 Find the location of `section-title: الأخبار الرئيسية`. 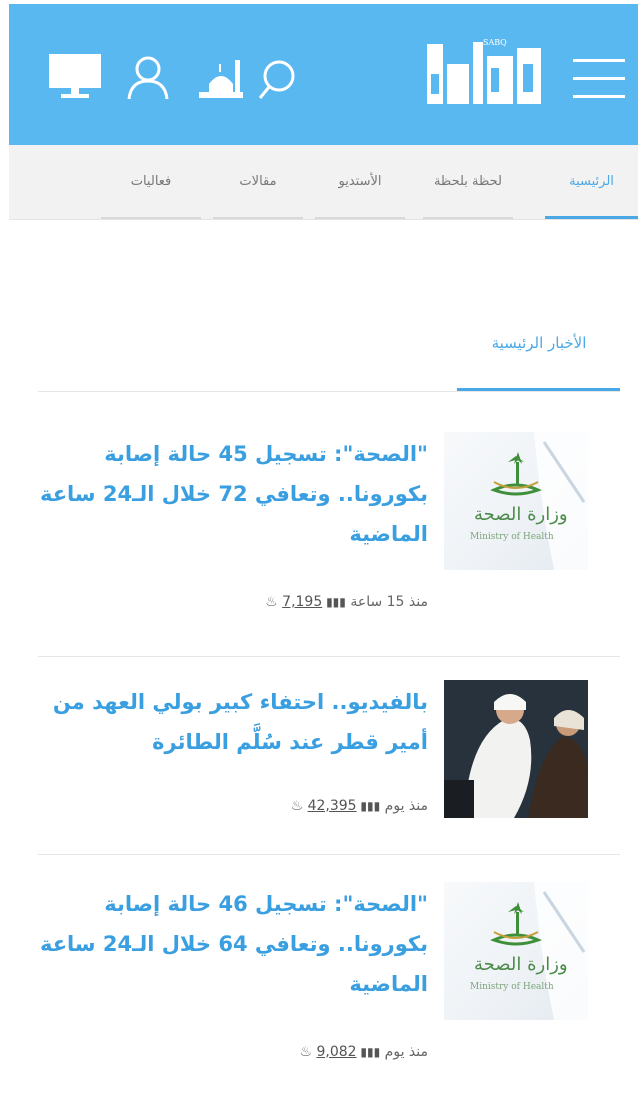

section-title: الأخبار الرئيسية is located at coordinates (539, 349).